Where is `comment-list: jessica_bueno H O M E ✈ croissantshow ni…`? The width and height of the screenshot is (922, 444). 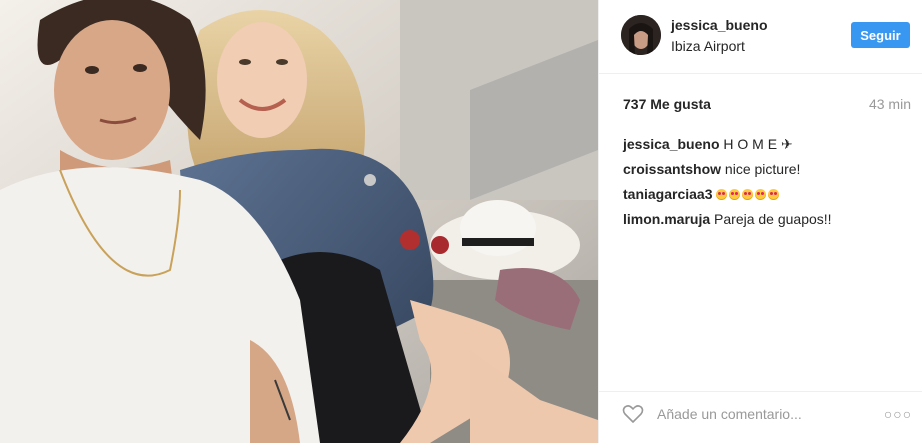 comment-list: jessica_bueno H O M E ✈ croissantshow ni… is located at coordinates (768, 182).